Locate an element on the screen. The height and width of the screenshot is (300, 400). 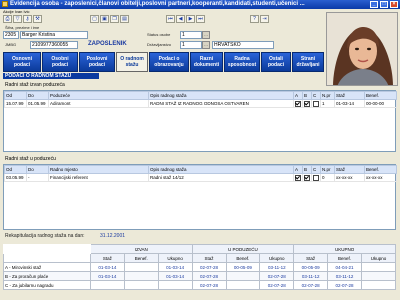
col-radno-mjesto: Radno mjesto is located at coordinates (98, 169).